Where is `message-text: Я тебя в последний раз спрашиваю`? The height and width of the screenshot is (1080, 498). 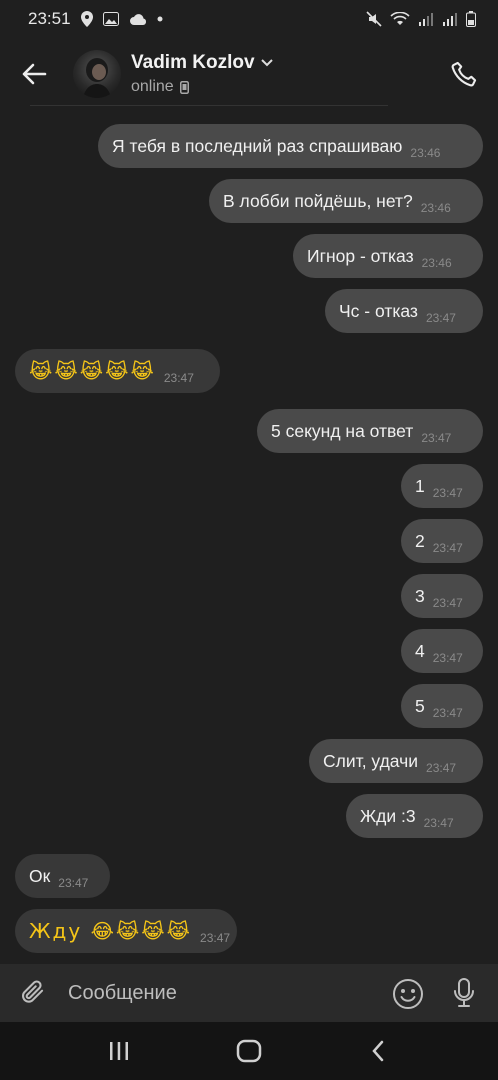
message-text: Я тебя в последний раз спрашиваю is located at coordinates (257, 145).